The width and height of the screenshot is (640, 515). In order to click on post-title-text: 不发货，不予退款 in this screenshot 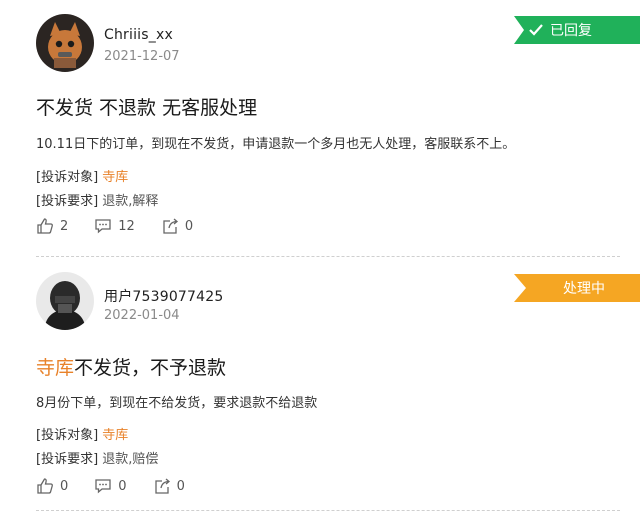, I will do `click(150, 368)`.